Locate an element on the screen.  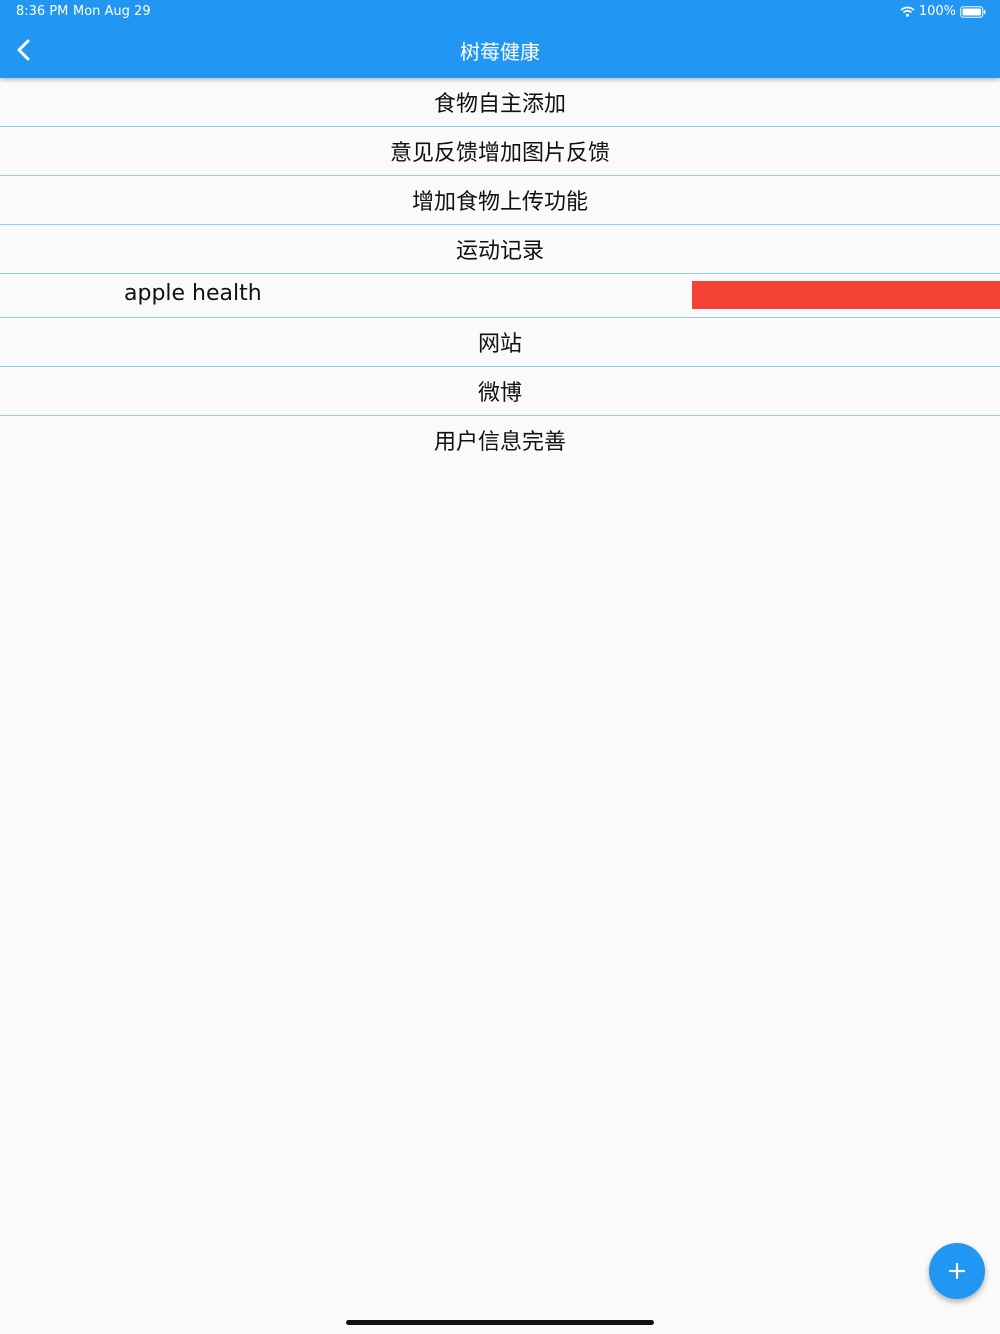
list-item-swiped: apple health is located at coordinates (500, 296).